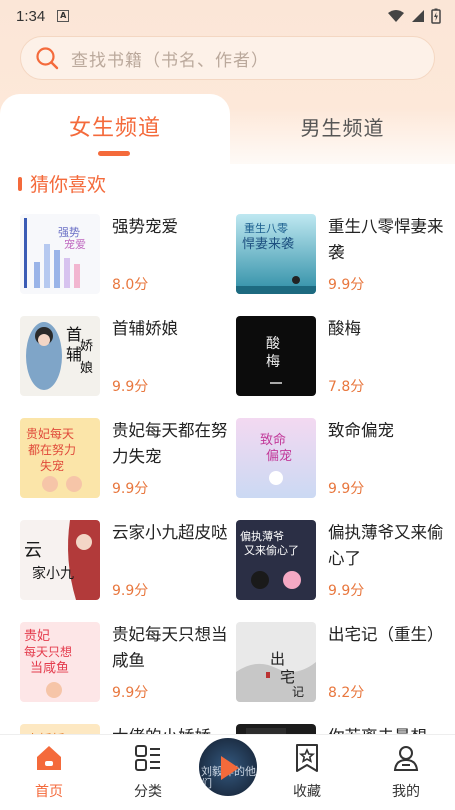 This screenshot has width=455, height=810. I want to click on svg-text: 梅, so click(273, 362).